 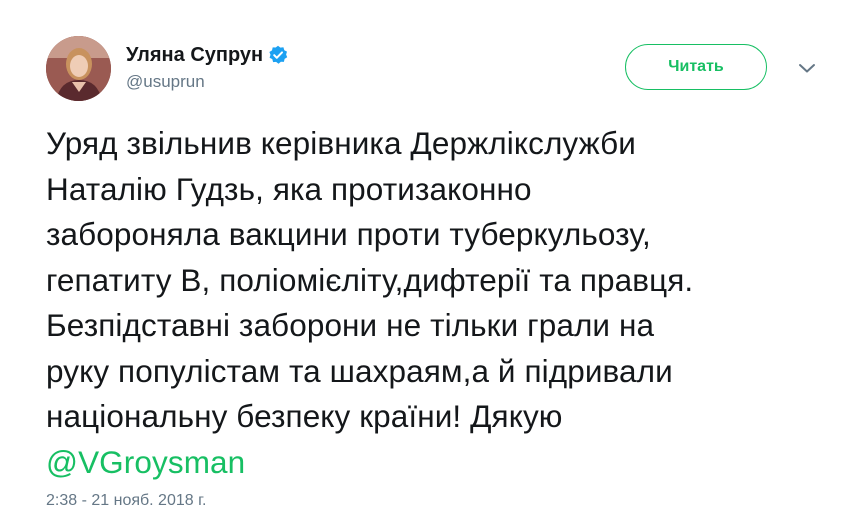 I want to click on tweet-text-line: руку популістам та шахраям,а й підривали, so click(x=359, y=370).